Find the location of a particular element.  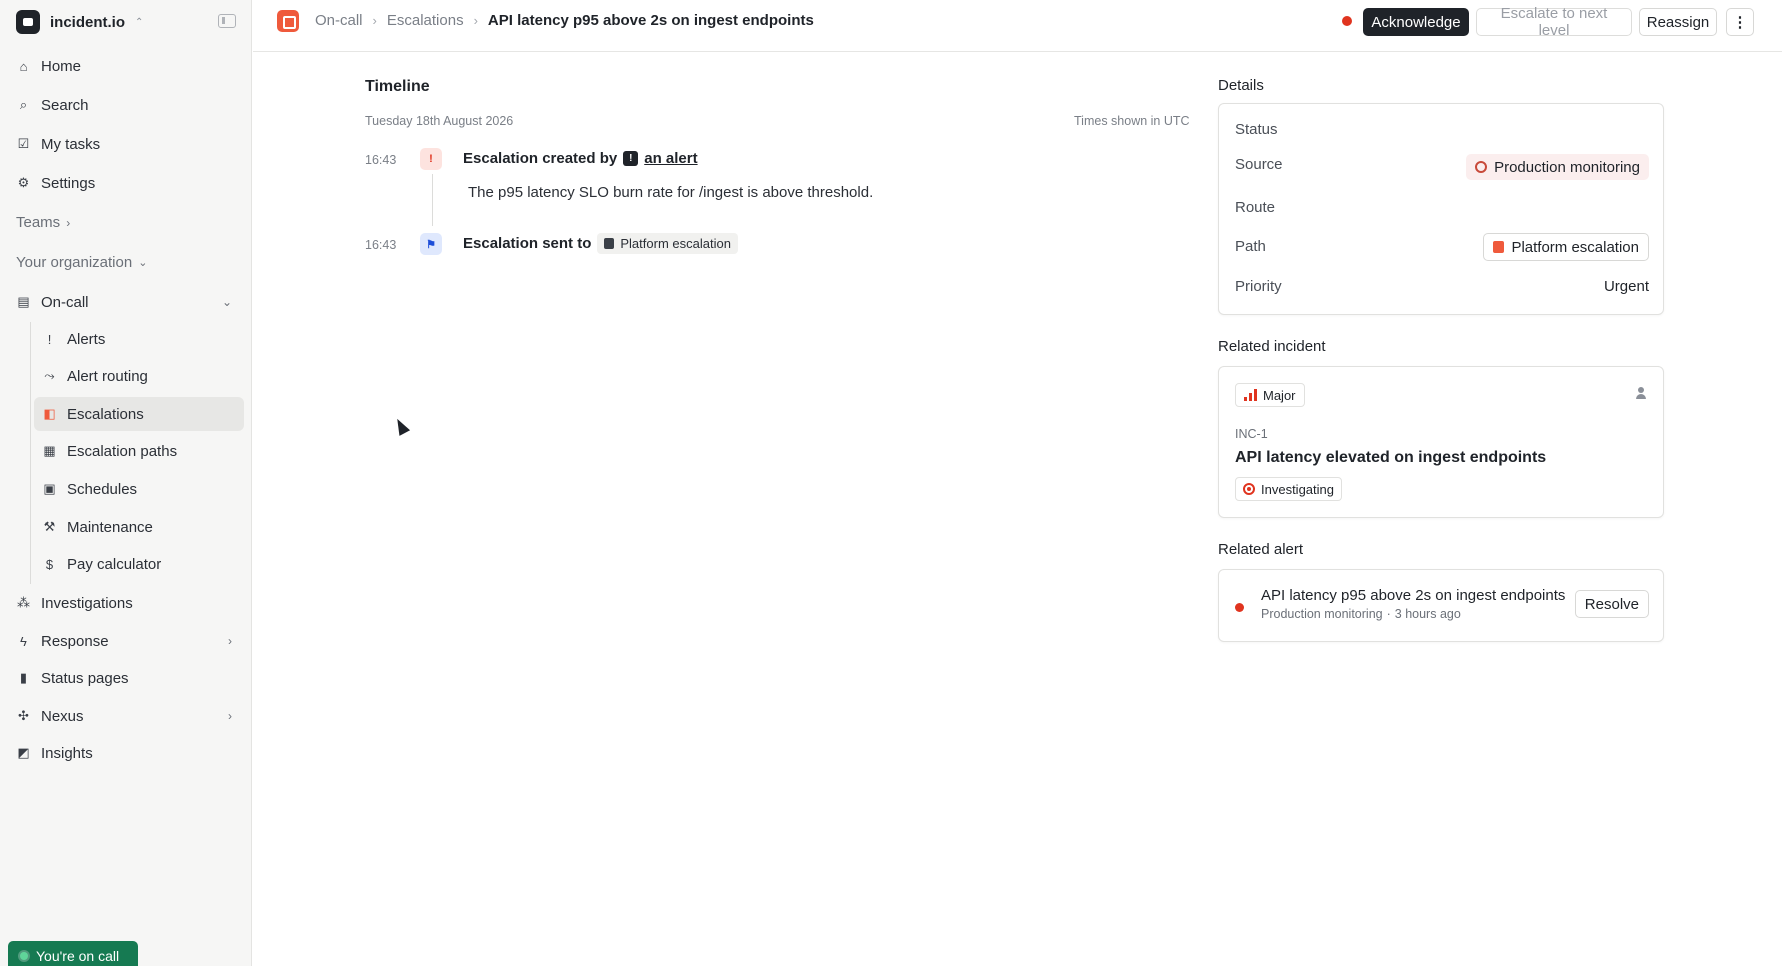

sidebar-item-insights: ◩ Insights is located at coordinates (130, 753).